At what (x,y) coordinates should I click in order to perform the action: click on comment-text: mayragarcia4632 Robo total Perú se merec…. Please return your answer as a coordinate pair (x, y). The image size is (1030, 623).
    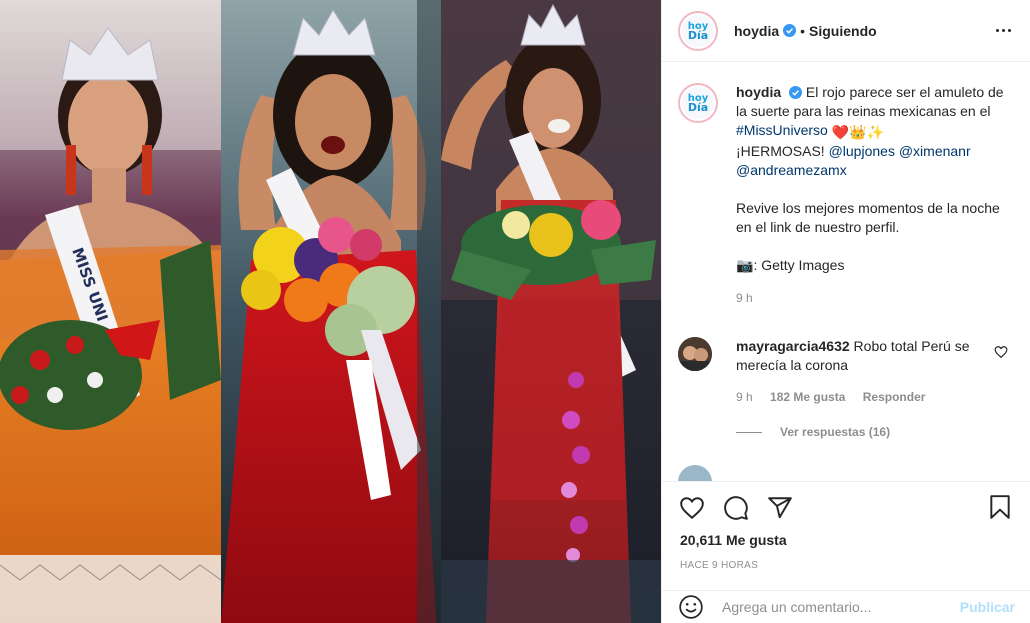
    Looking at the image, I should click on (856, 356).